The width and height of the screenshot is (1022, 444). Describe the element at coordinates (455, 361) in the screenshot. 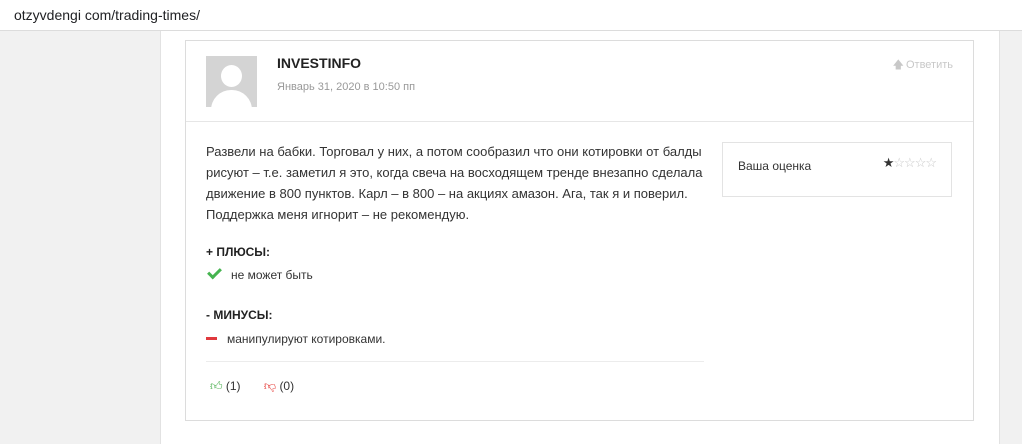

I see `divider` at that location.